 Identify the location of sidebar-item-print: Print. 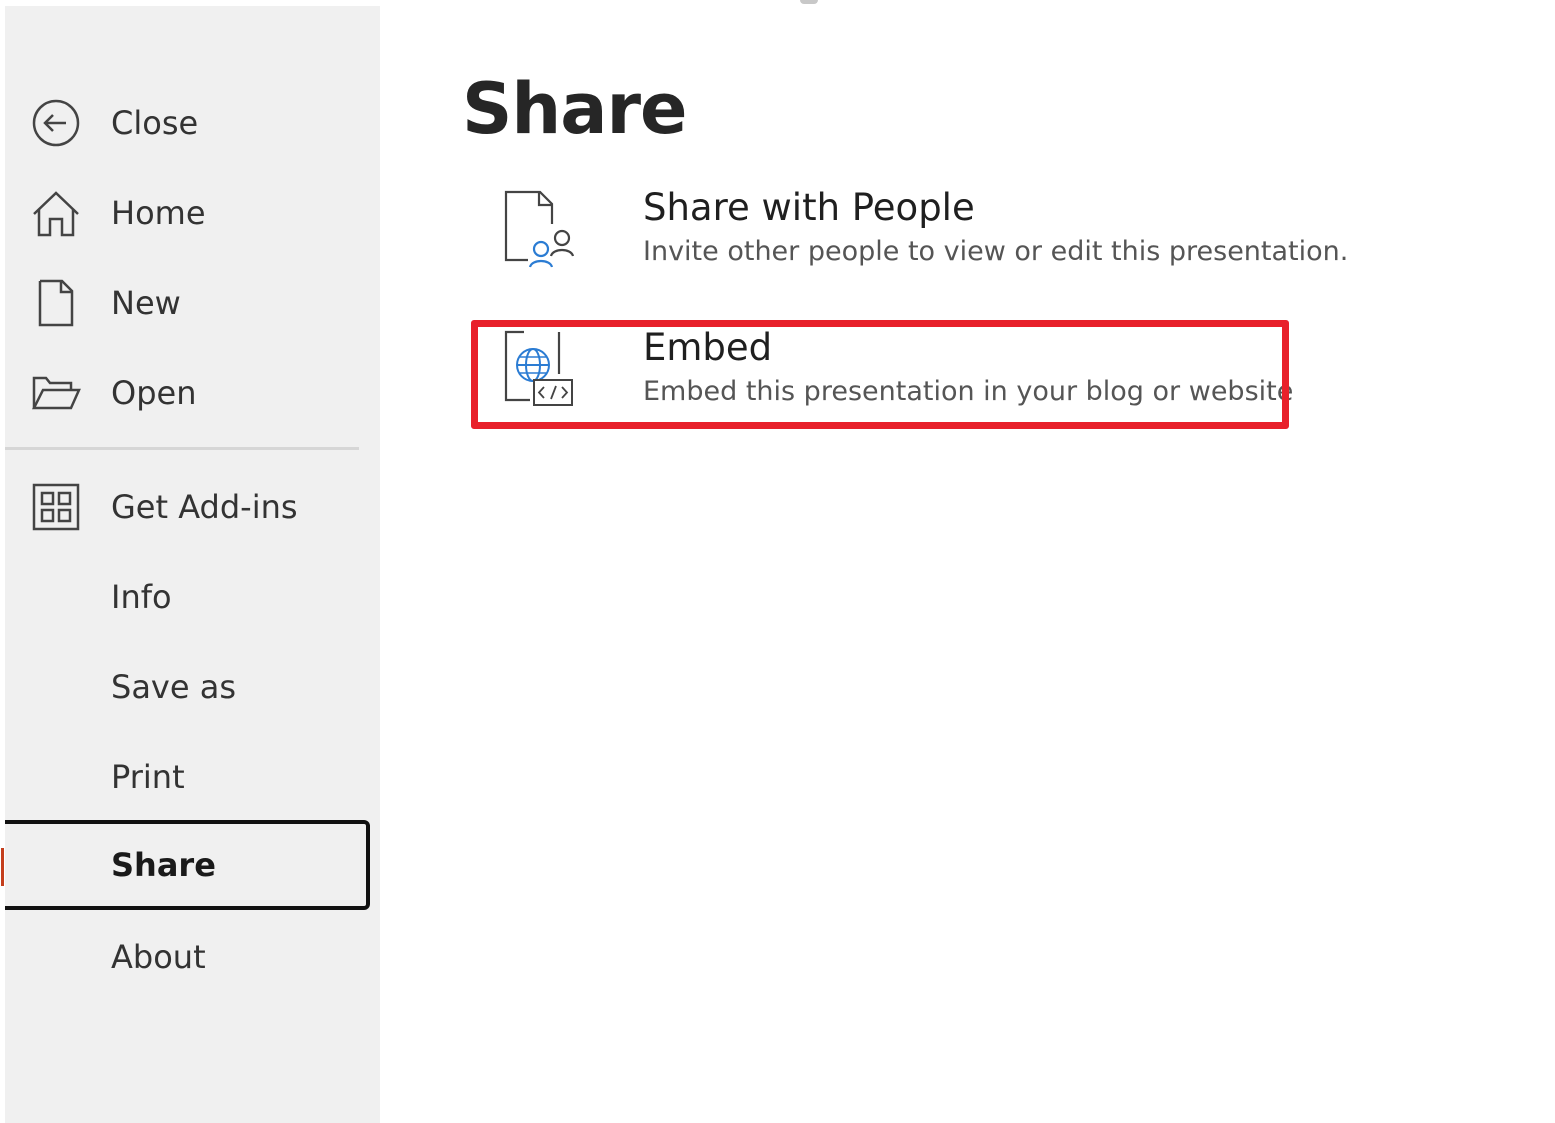
(192, 777).